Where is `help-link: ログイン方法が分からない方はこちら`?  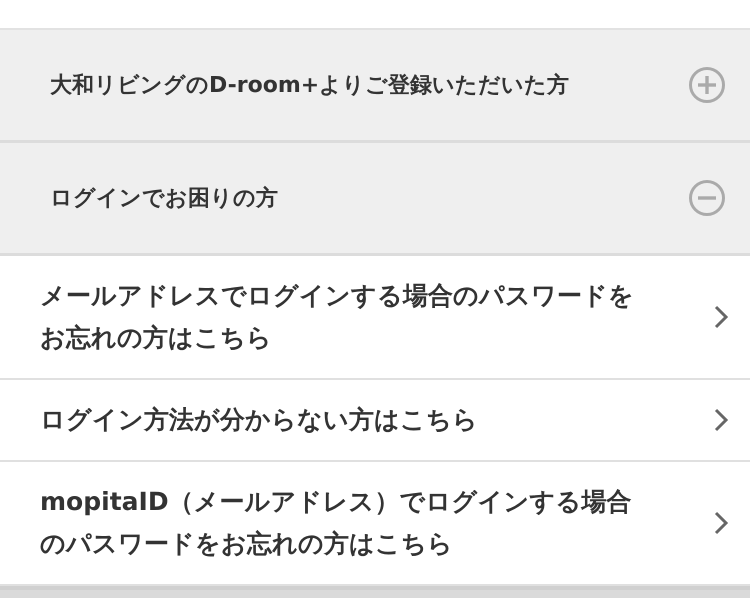
help-link: ログイン方法が分からない方はこちら is located at coordinates (375, 421).